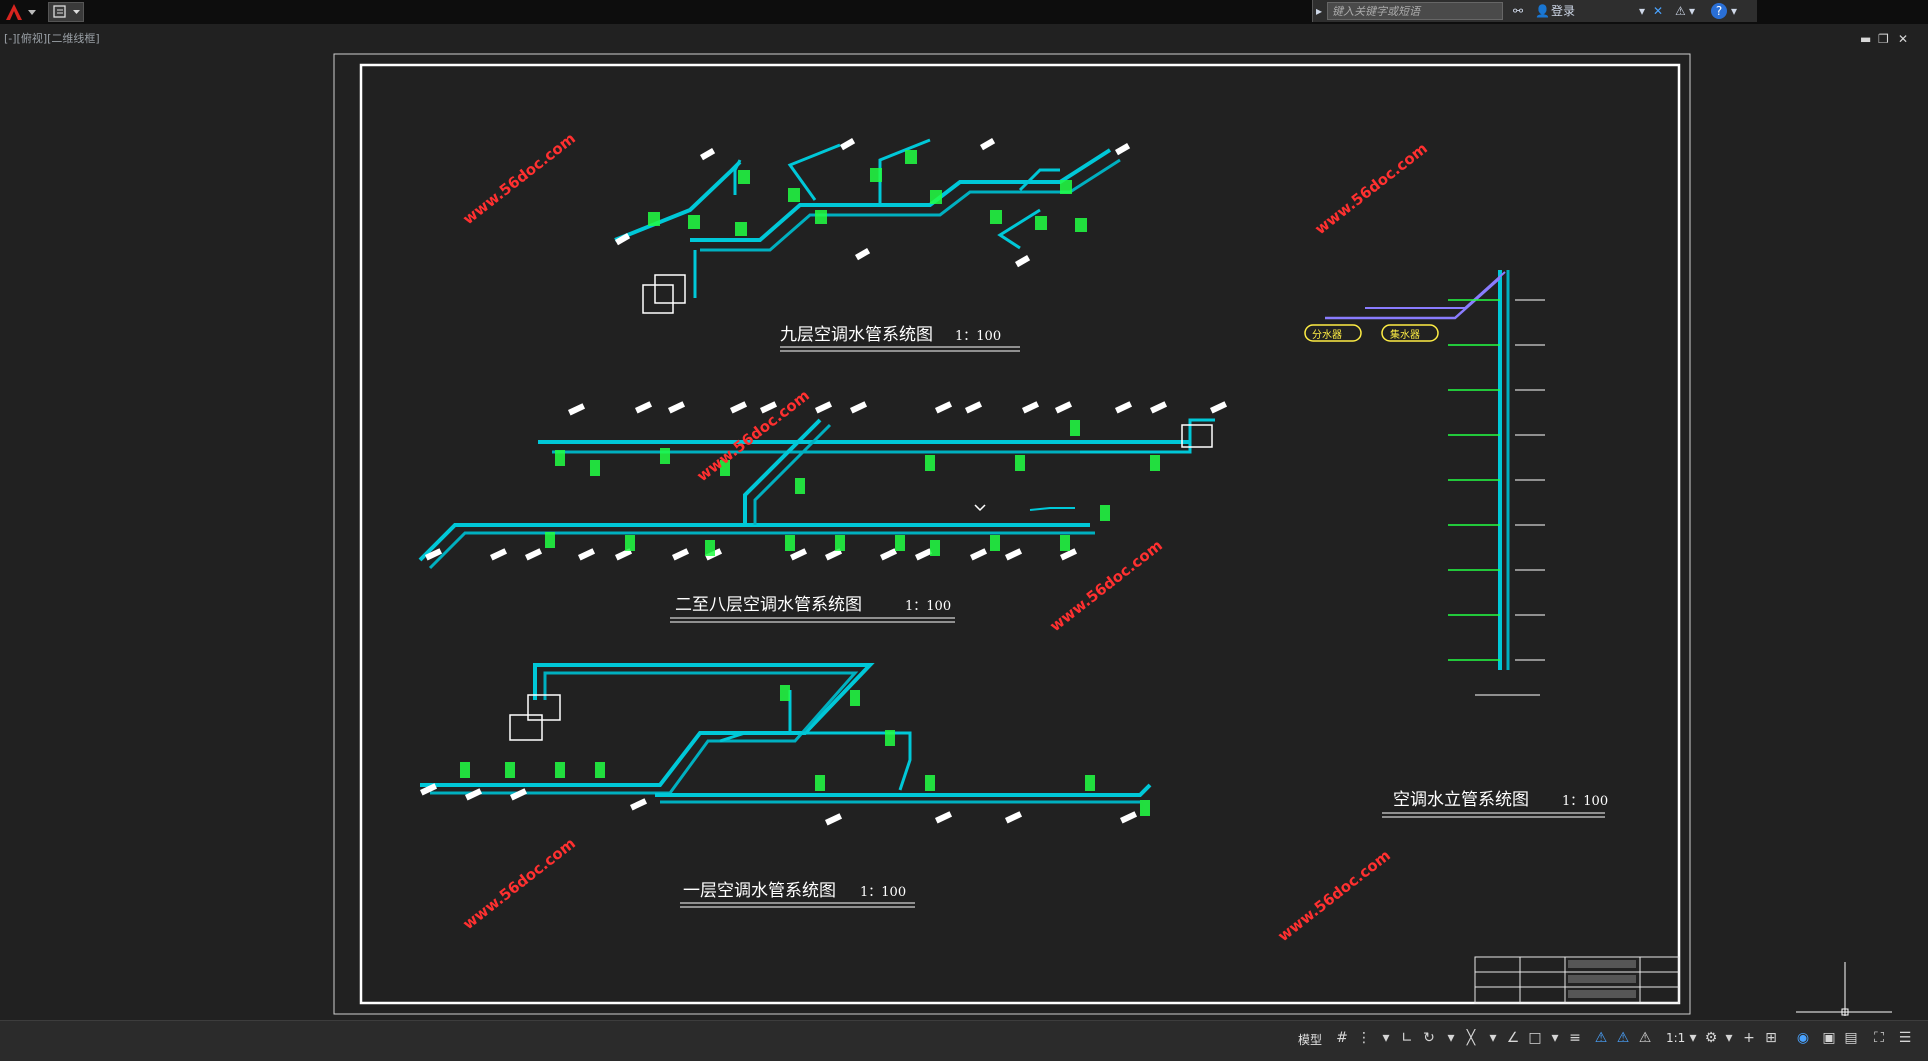 Image resolution: width=1928 pixels, height=1061 pixels. Describe the element at coordinates (872, 225) in the screenshot. I see `floor9-pipe-diagram` at that location.